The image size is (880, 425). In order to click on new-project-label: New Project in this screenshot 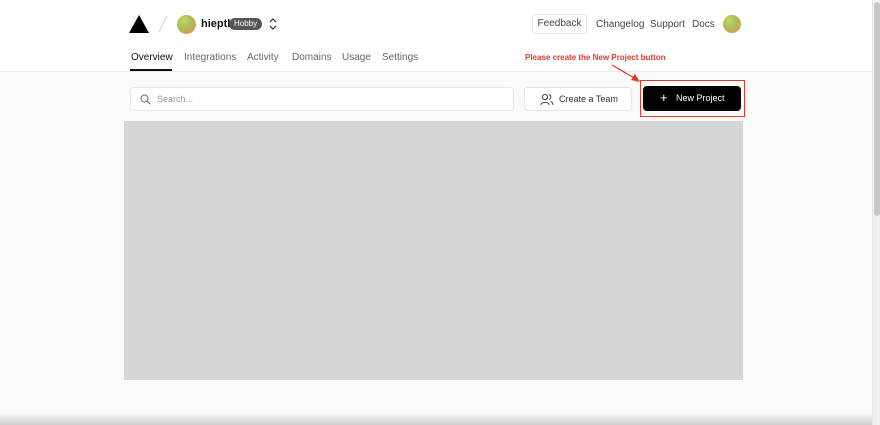, I will do `click(700, 98)`.